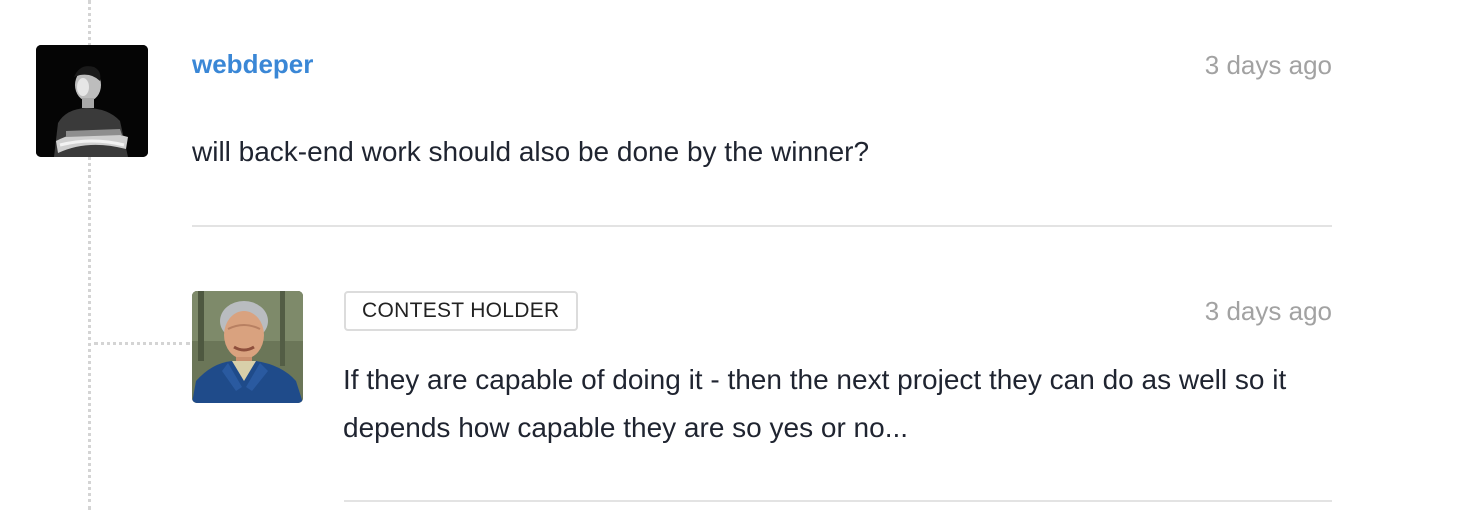 This screenshot has width=1462, height=510. Describe the element at coordinates (142, 343) in the screenshot. I see `reply-connector-line` at that location.